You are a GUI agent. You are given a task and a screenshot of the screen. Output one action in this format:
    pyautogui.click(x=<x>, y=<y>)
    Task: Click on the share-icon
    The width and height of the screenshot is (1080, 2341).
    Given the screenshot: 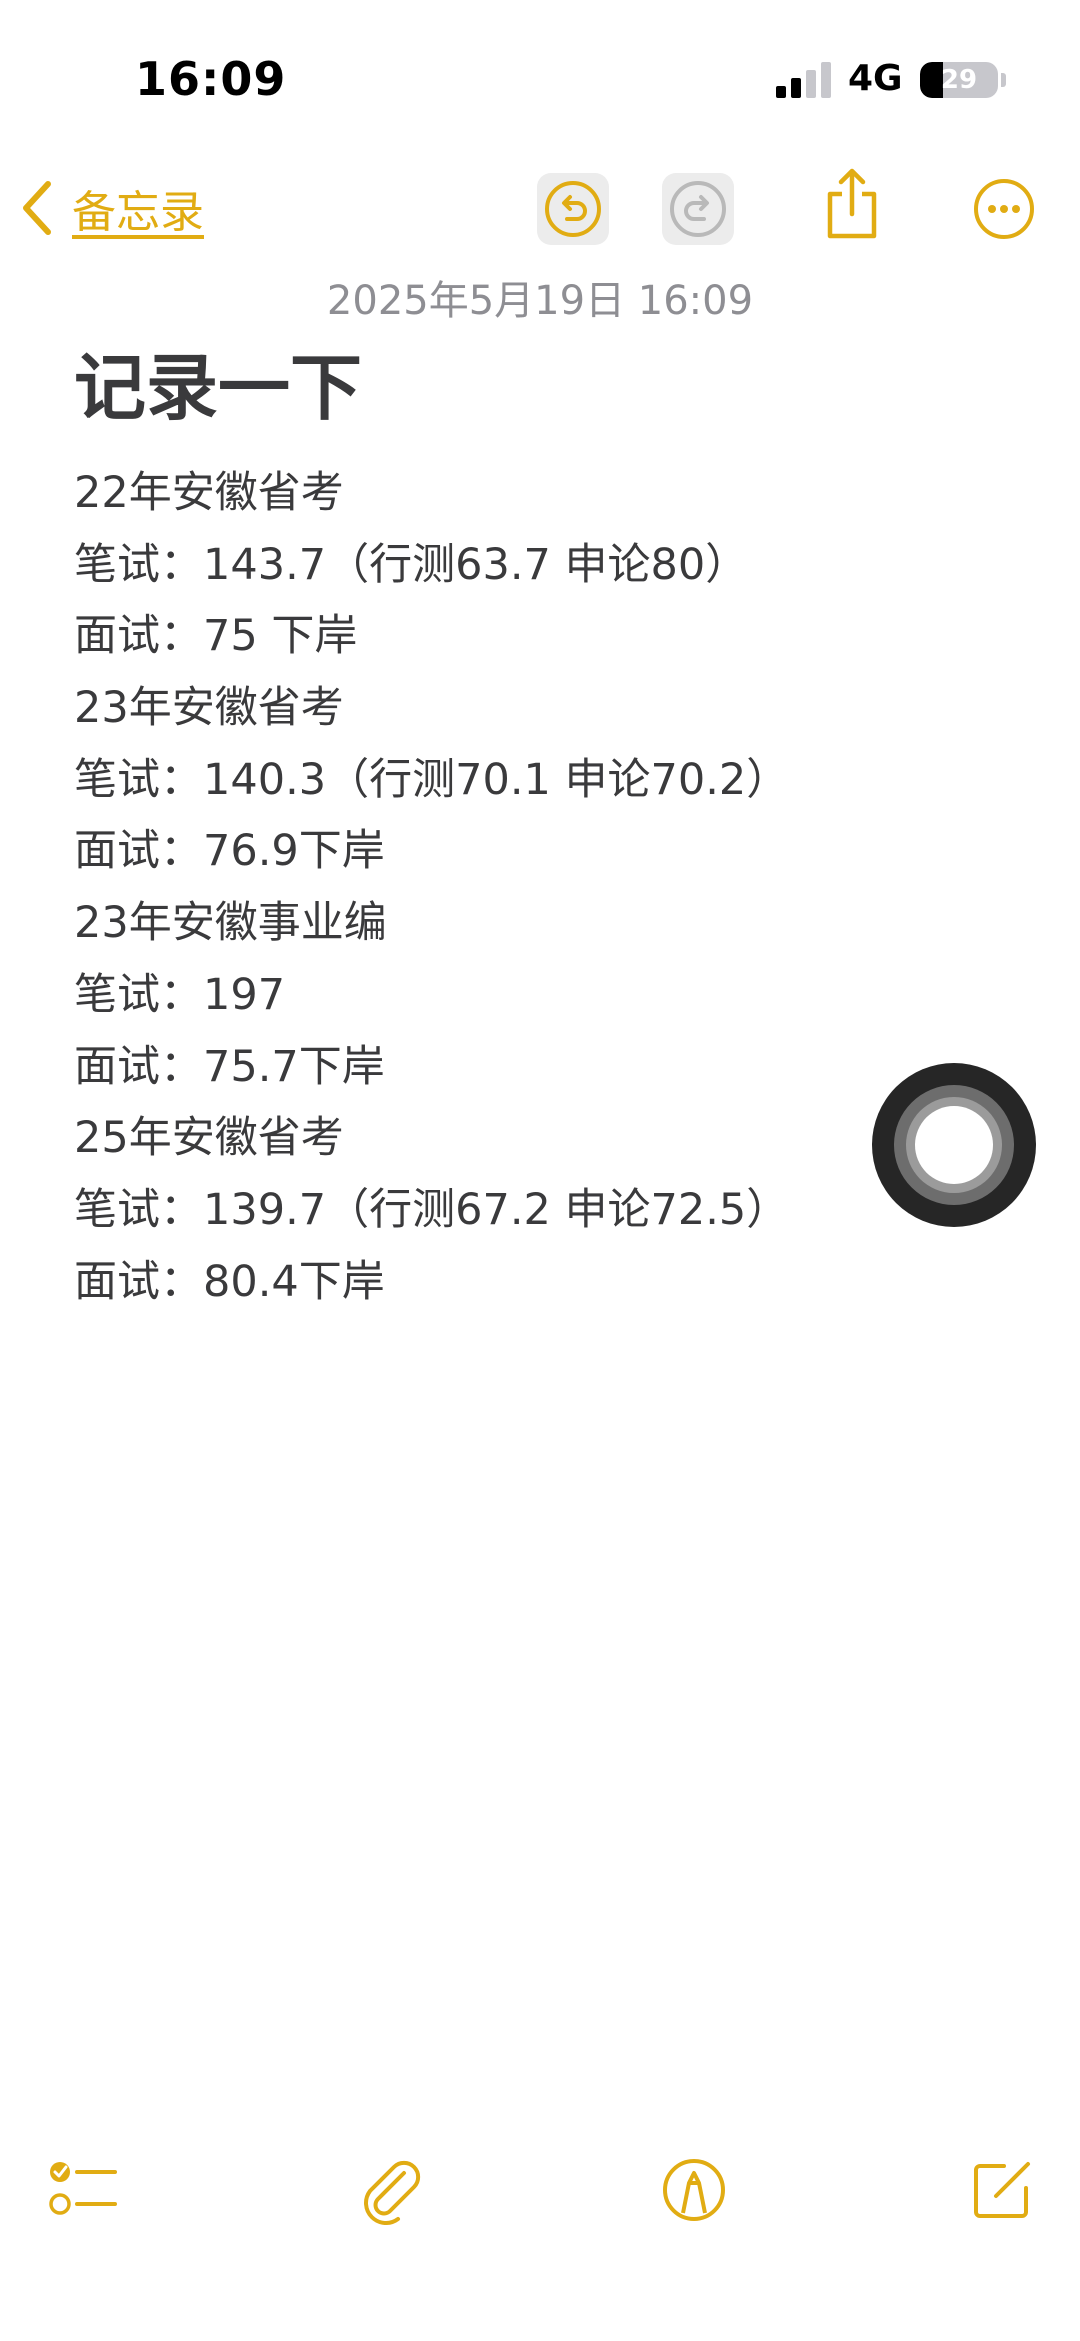 What is the action you would take?
    pyautogui.click(x=852, y=203)
    